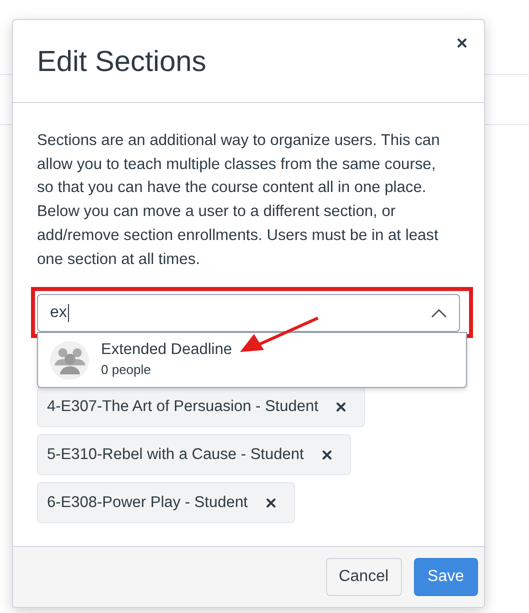 The height and width of the screenshot is (613, 529). What do you see at coordinates (248, 313) in the screenshot?
I see `search-field: ex` at bounding box center [248, 313].